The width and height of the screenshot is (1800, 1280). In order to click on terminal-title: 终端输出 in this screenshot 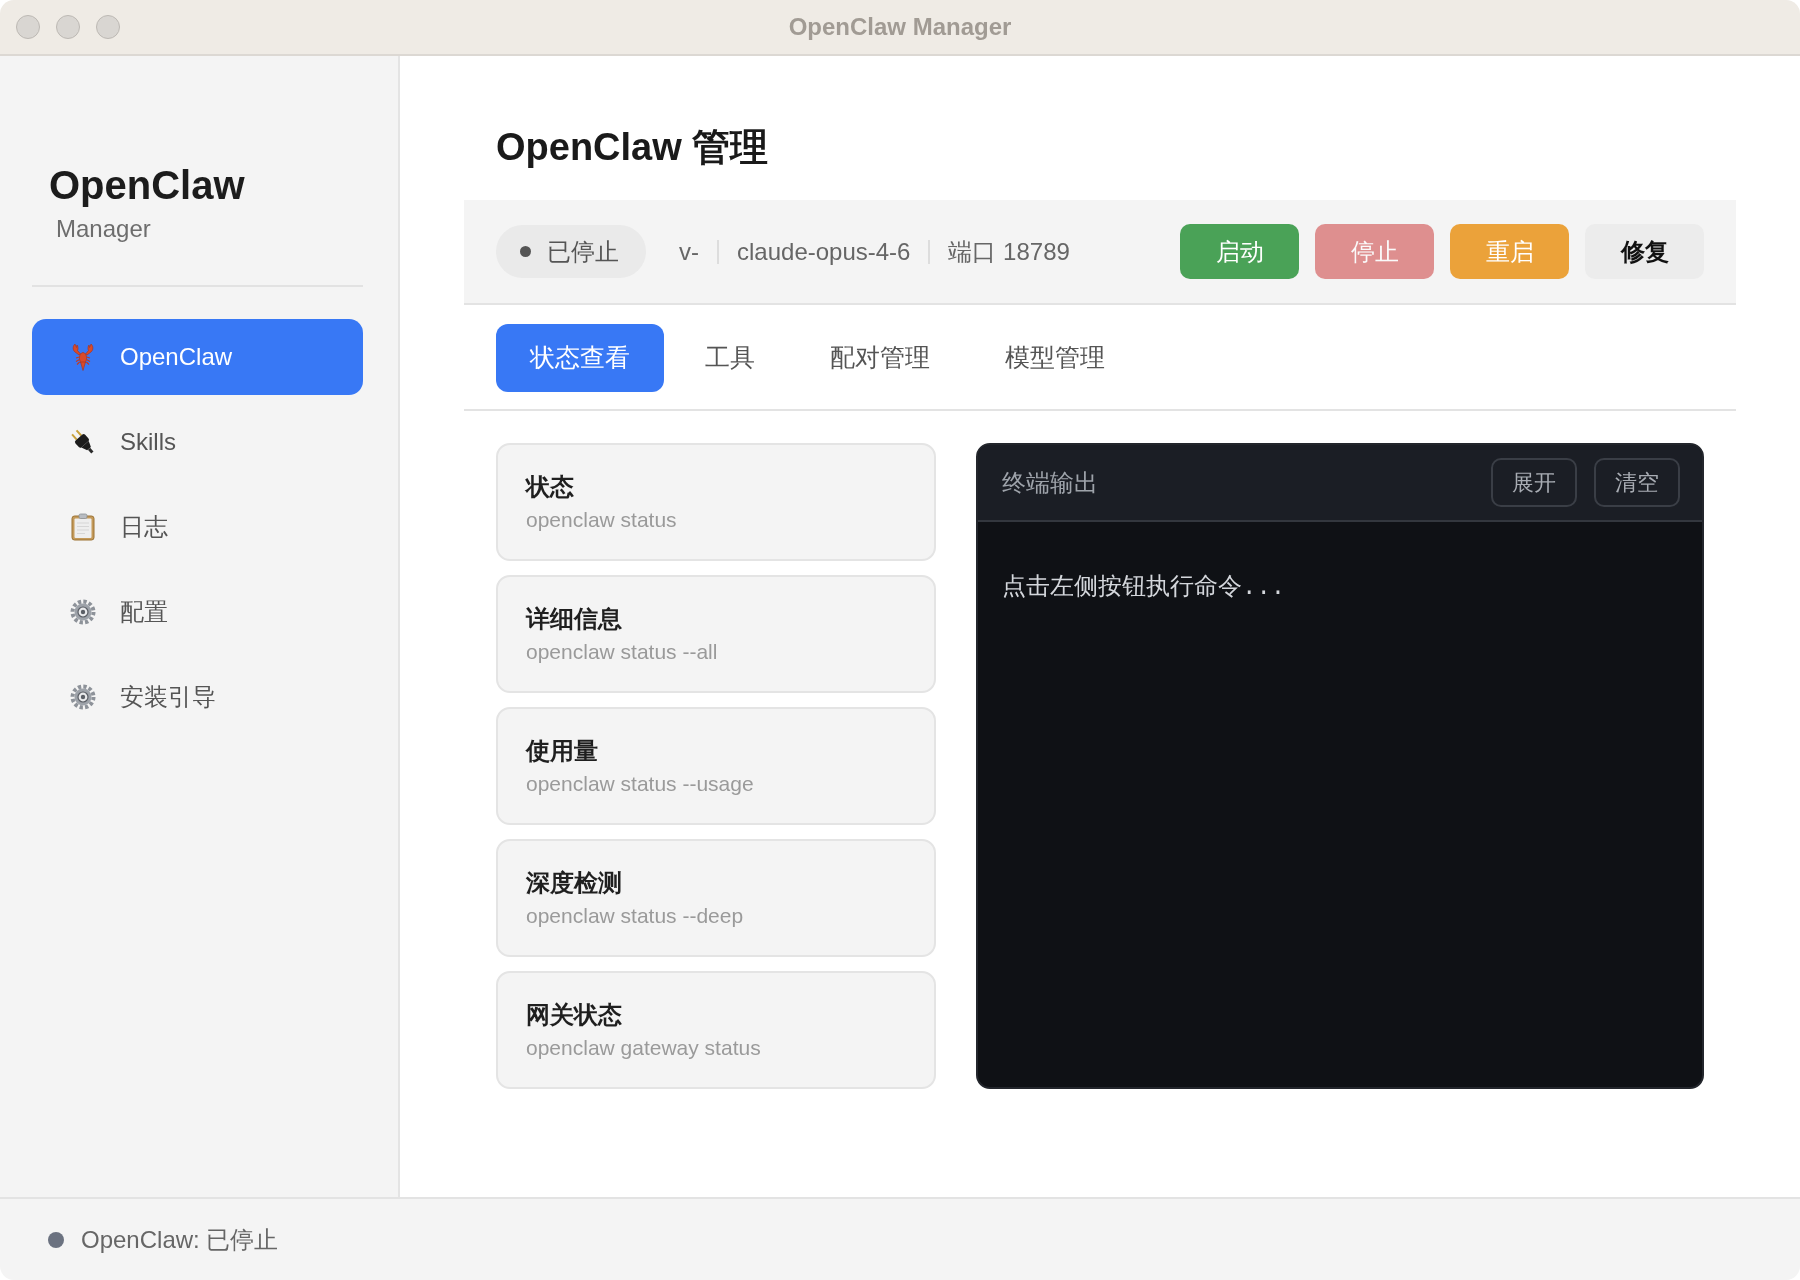, I will do `click(1050, 482)`.